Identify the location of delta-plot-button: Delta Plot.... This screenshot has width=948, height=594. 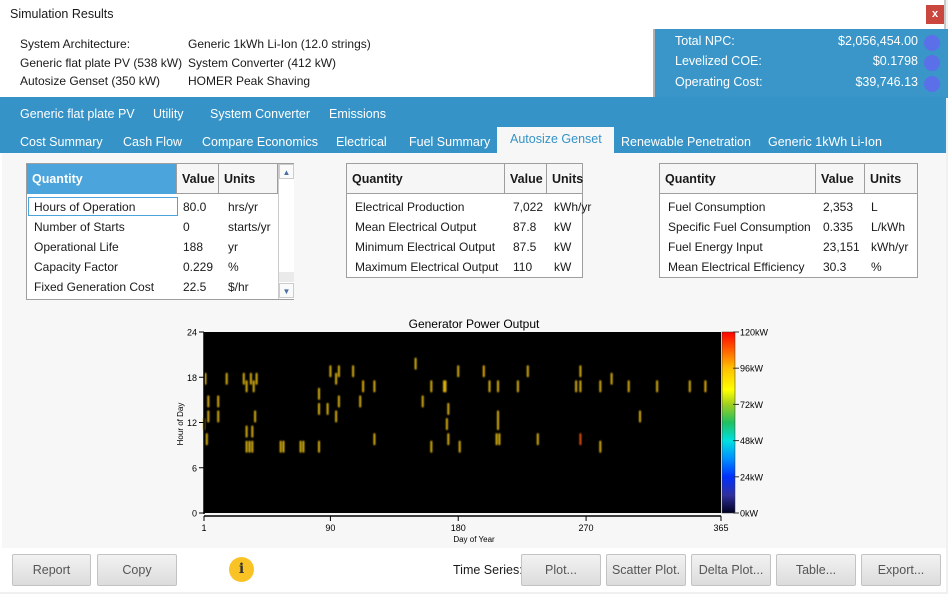
(731, 570).